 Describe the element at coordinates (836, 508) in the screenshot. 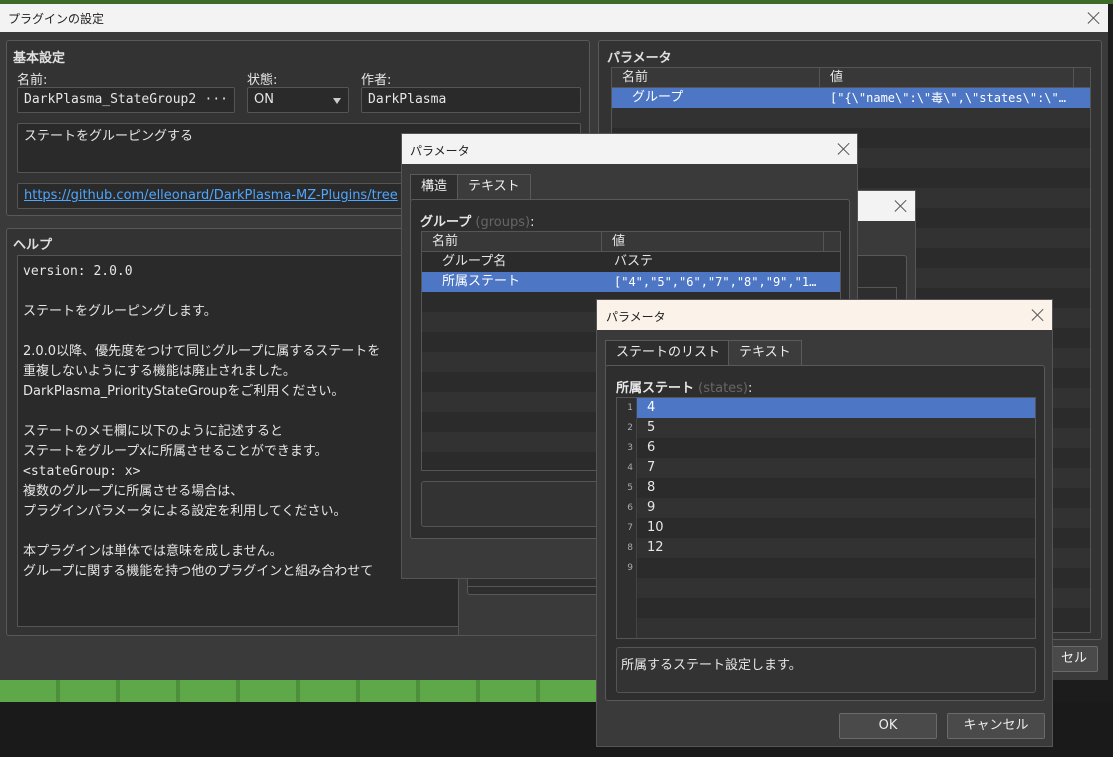

I see `state-list-item: 9` at that location.